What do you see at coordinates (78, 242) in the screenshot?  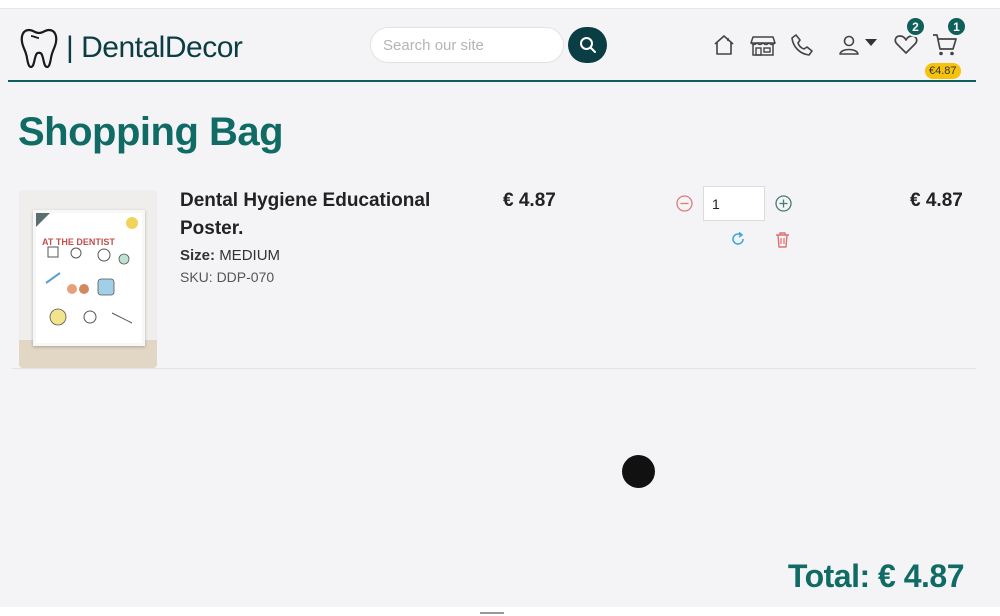 I see `poster-title: AT THE DENTIST` at bounding box center [78, 242].